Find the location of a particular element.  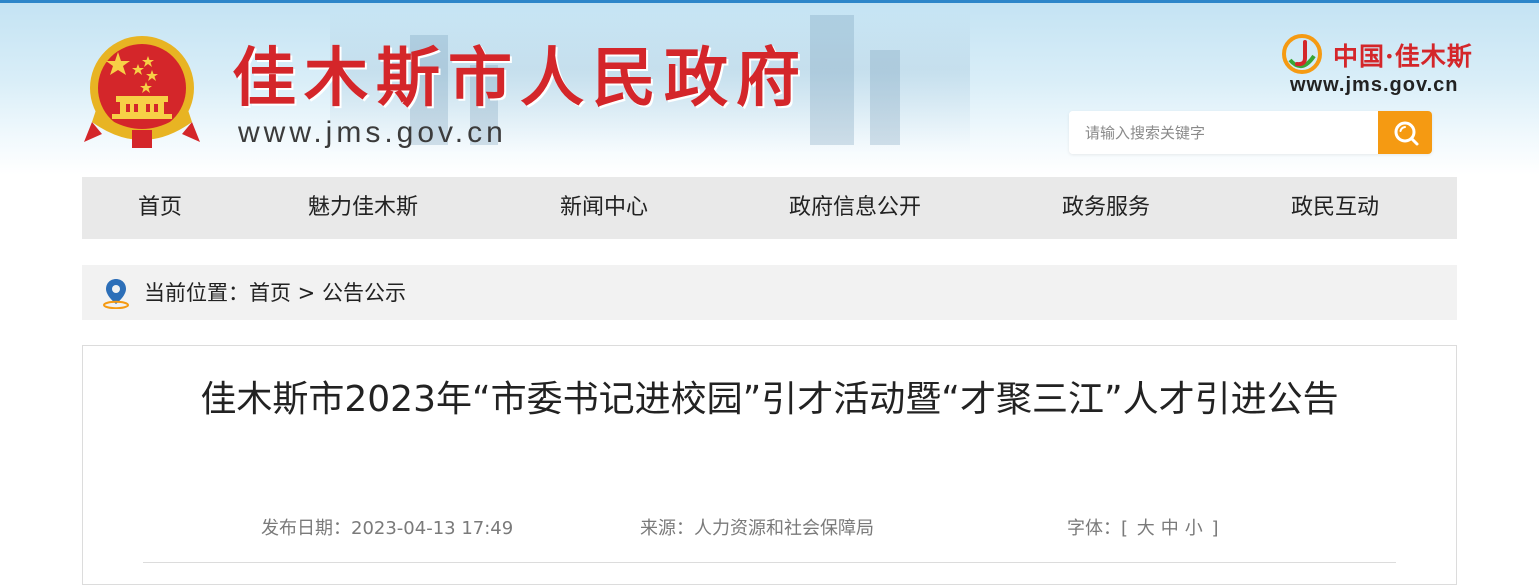

font-size-small-button: 小 is located at coordinates (1194, 528).